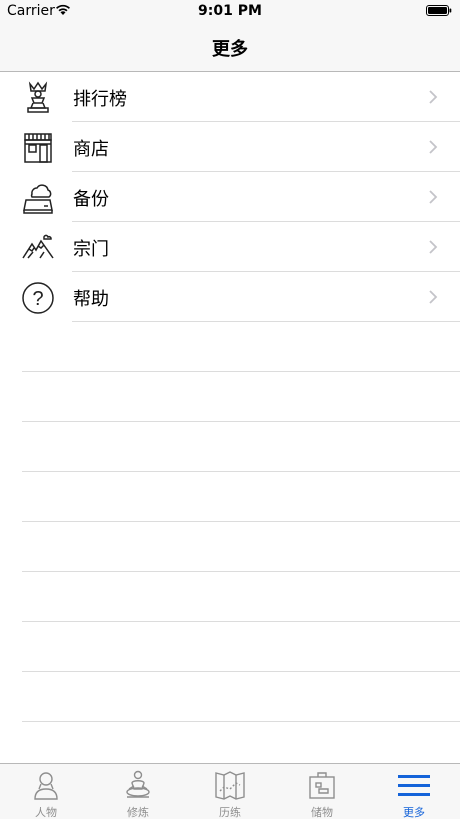 This screenshot has width=460, height=820. I want to click on row-separator, so click(266, 321).